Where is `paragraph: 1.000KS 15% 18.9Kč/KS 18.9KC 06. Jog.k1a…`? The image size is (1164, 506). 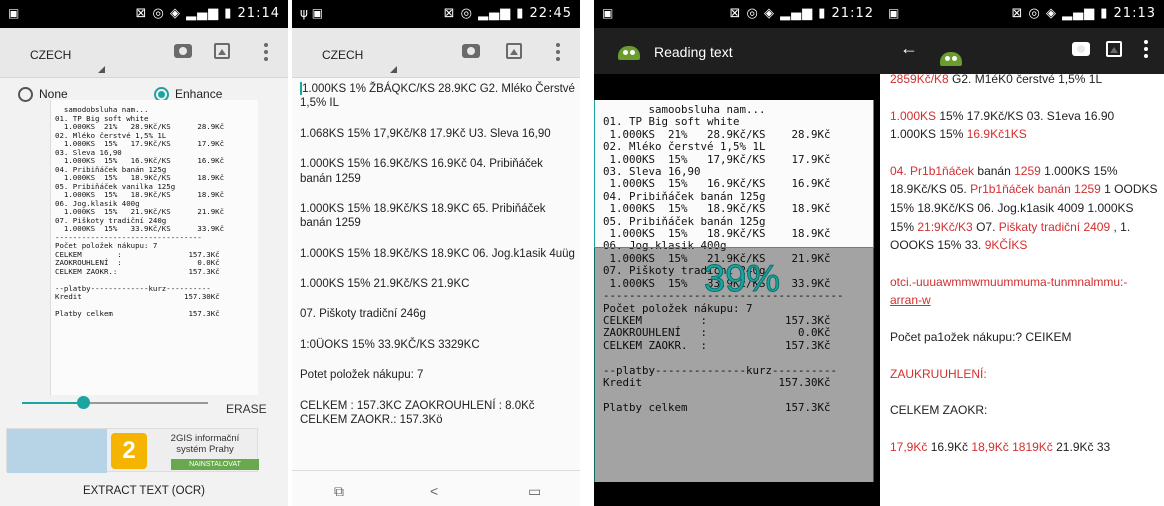 paragraph: 1.000KS 15% 18.9Kč/KS 18.9KC 06. Jog.k1a… is located at coordinates (437, 253).